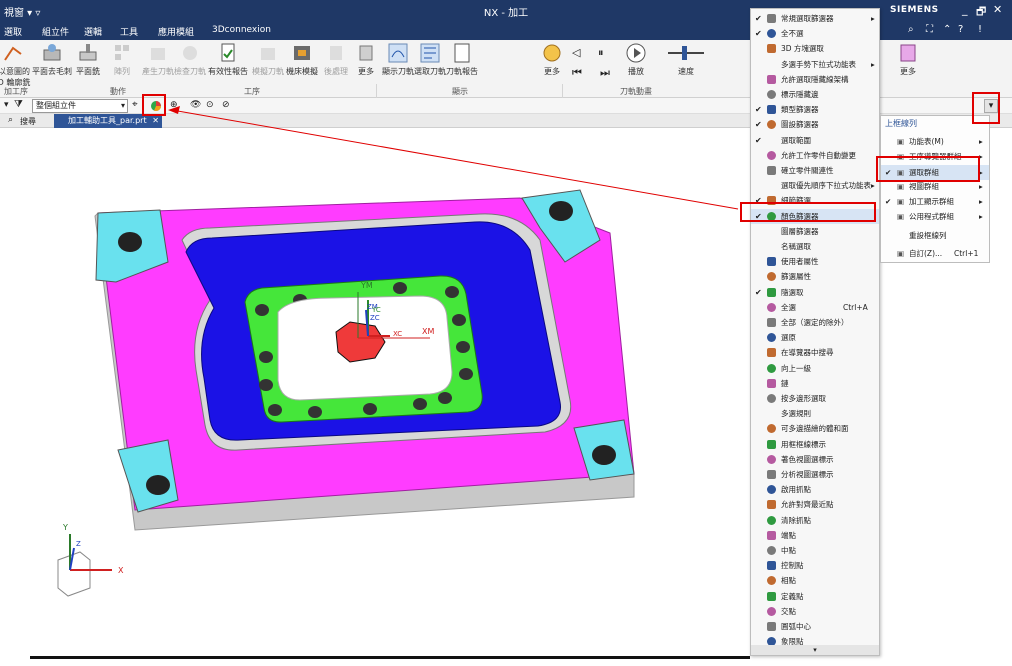 This screenshot has height=666, width=1012. I want to click on status-bar, so click(390, 657).